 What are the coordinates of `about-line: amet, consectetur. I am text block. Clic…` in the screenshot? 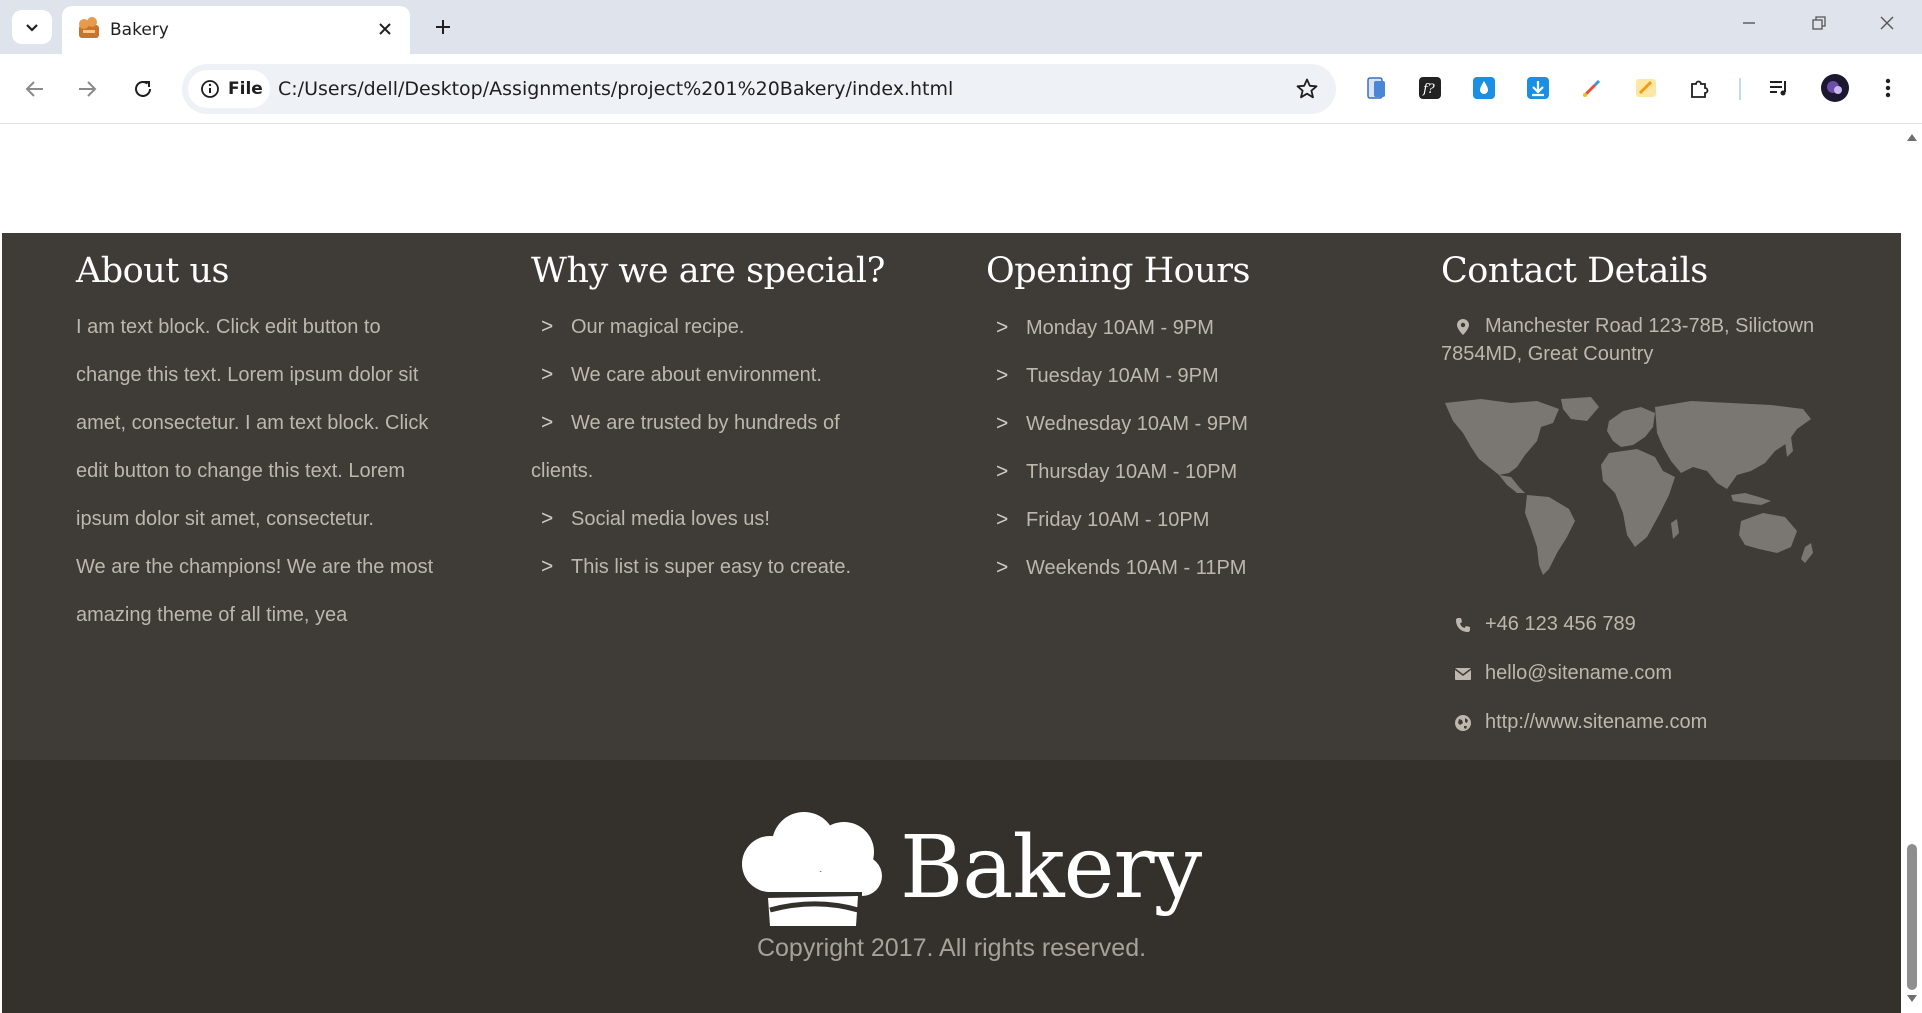 It's located at (252, 423).